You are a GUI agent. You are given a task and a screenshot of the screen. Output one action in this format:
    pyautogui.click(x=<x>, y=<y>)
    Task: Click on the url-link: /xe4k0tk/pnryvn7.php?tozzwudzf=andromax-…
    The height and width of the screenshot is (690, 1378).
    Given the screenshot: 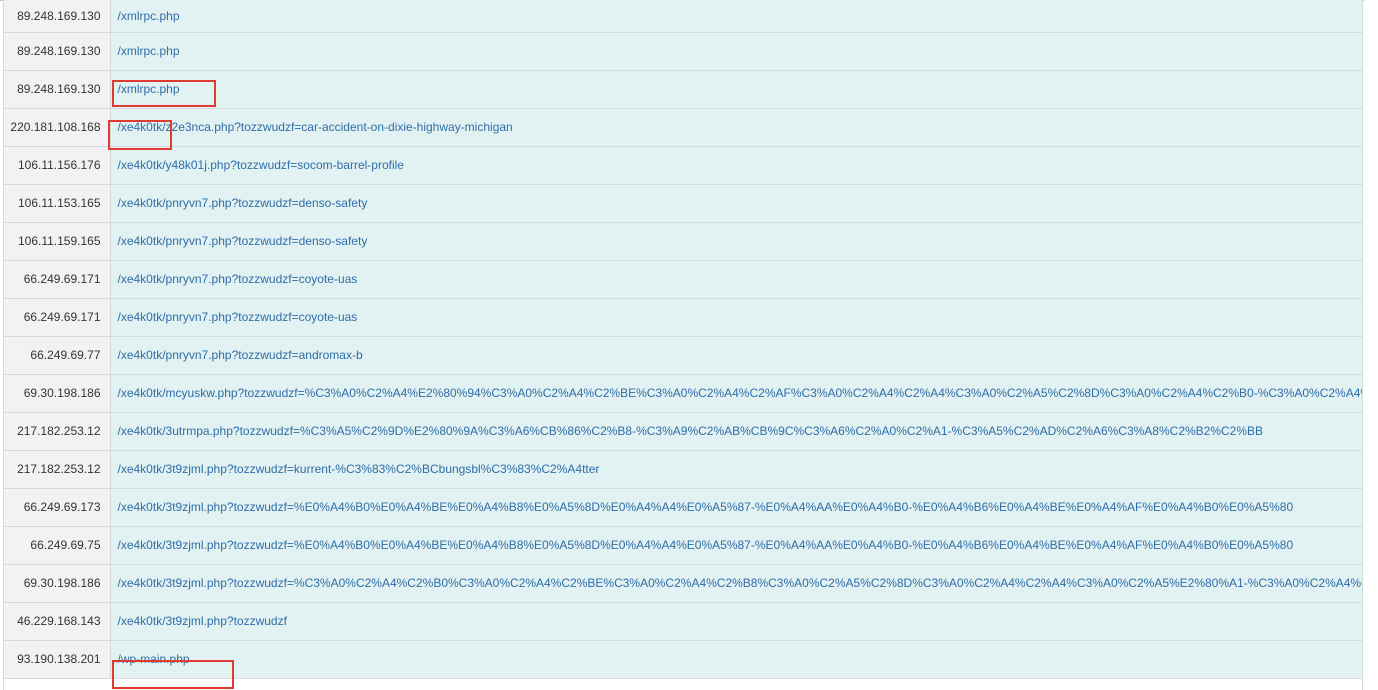 What is the action you would take?
    pyautogui.click(x=240, y=355)
    